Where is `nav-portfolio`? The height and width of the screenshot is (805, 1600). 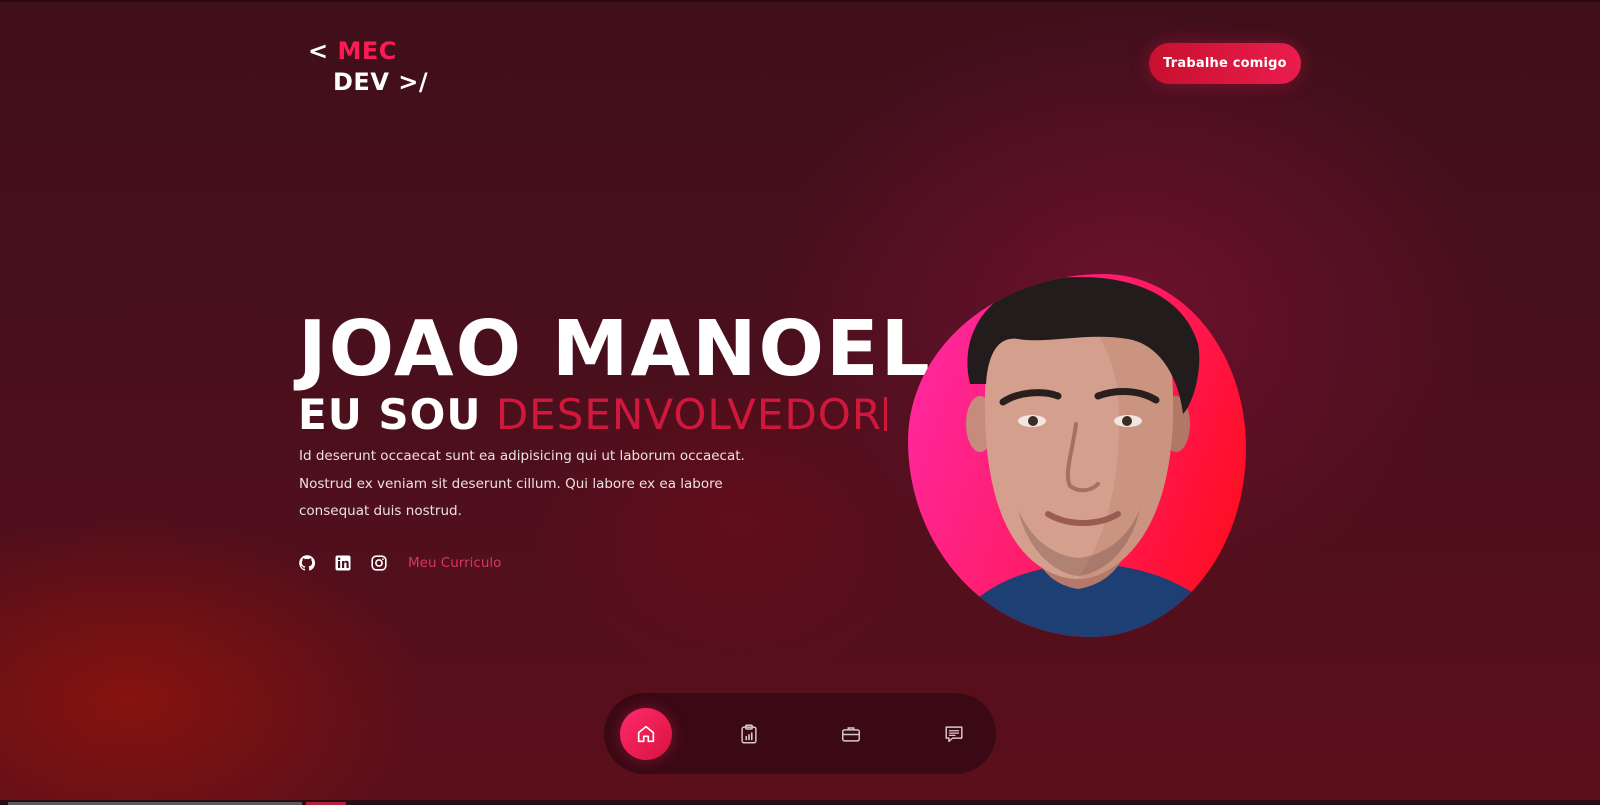 nav-portfolio is located at coordinates (852, 734).